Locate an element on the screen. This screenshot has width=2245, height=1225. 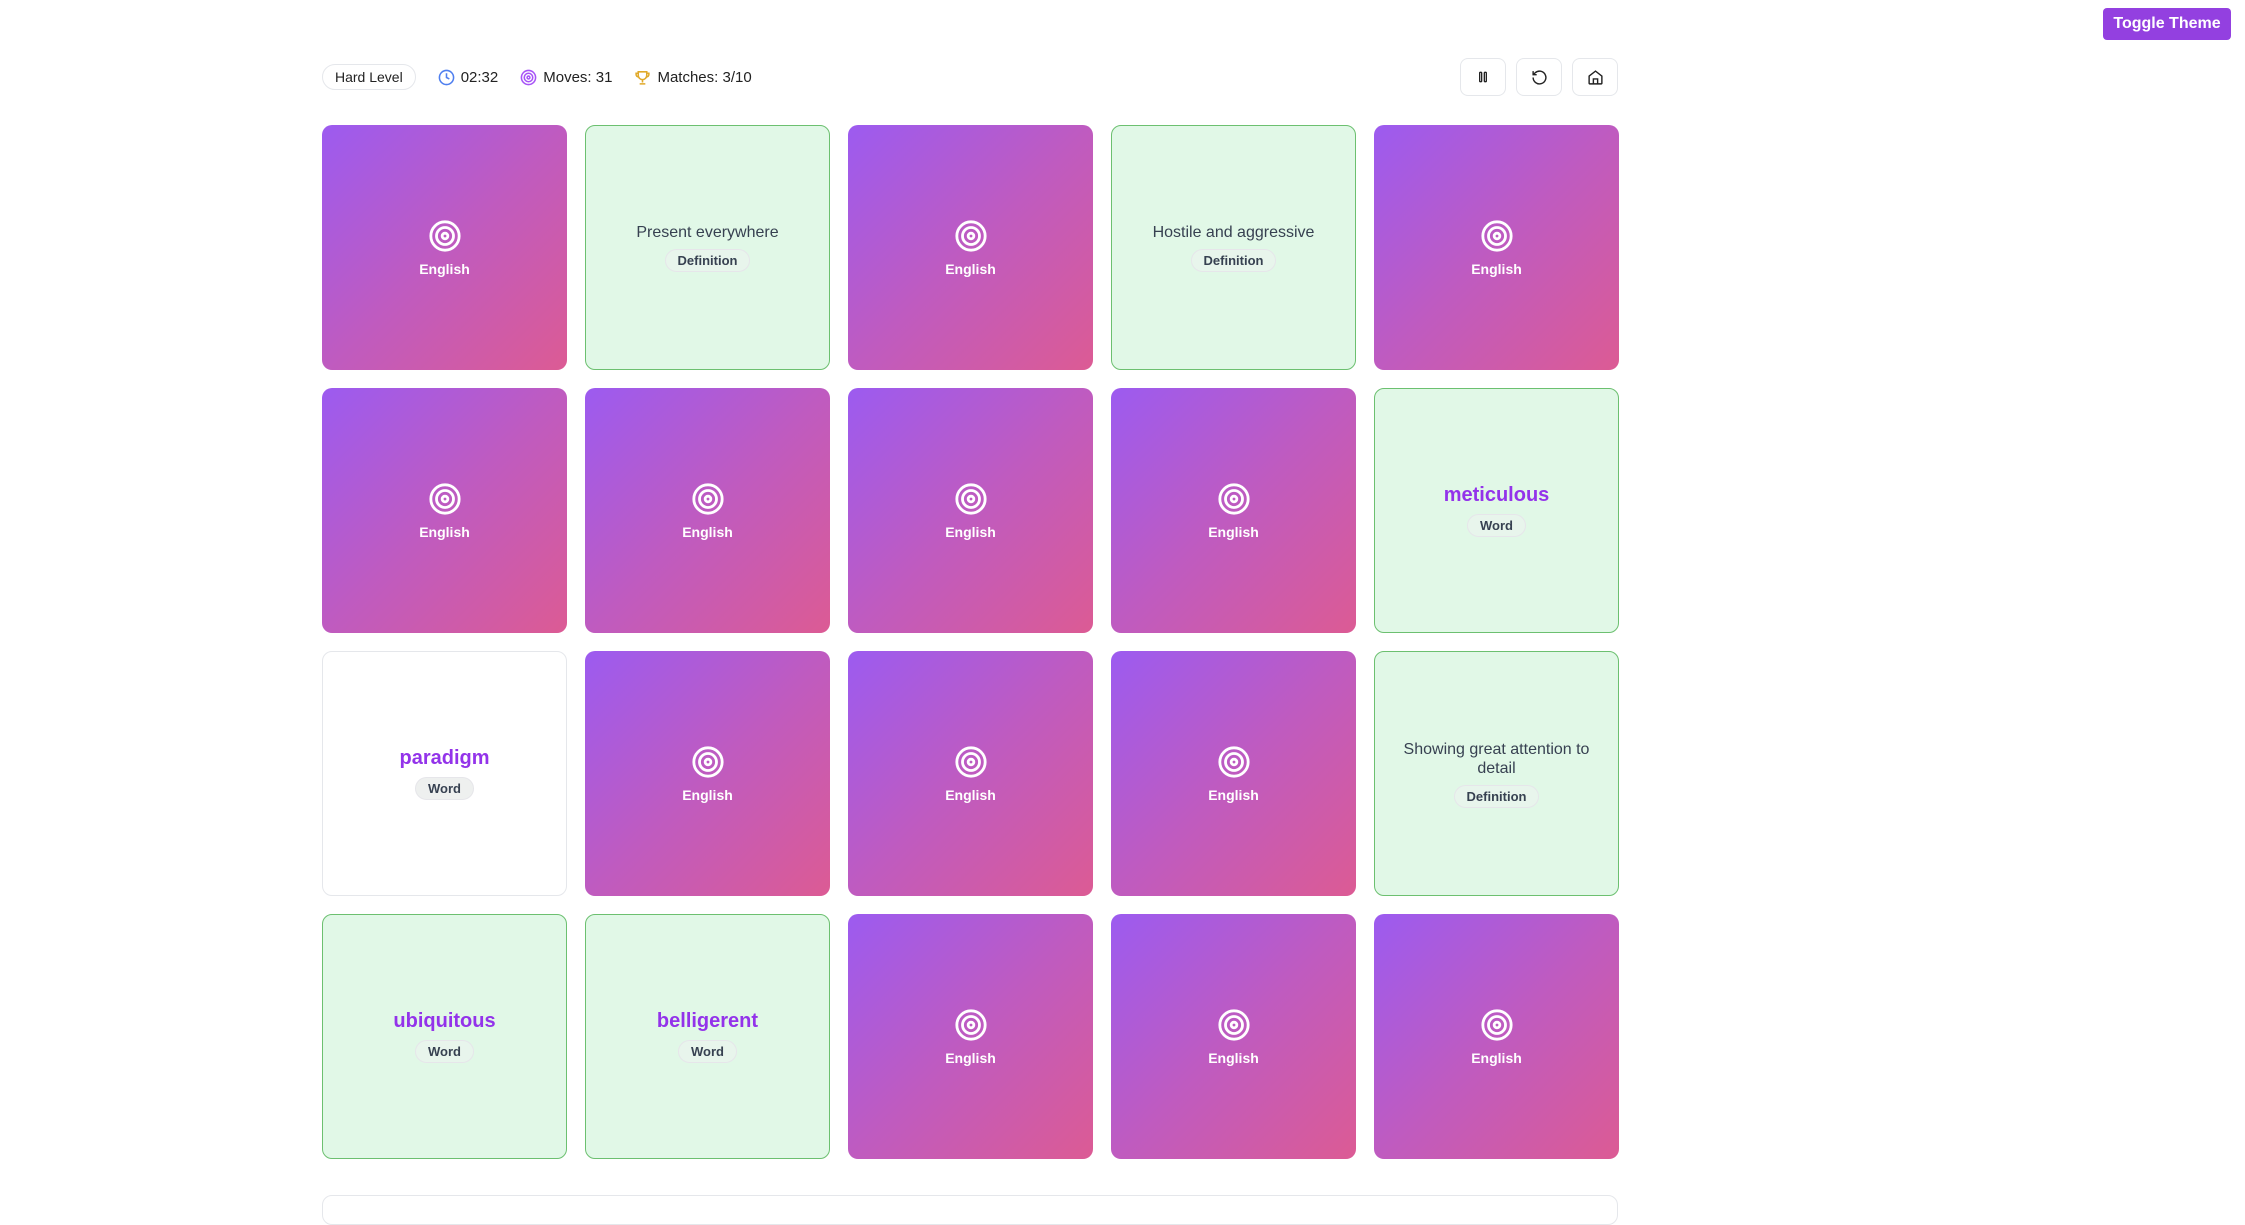
restart-icon is located at coordinates (1539, 77).